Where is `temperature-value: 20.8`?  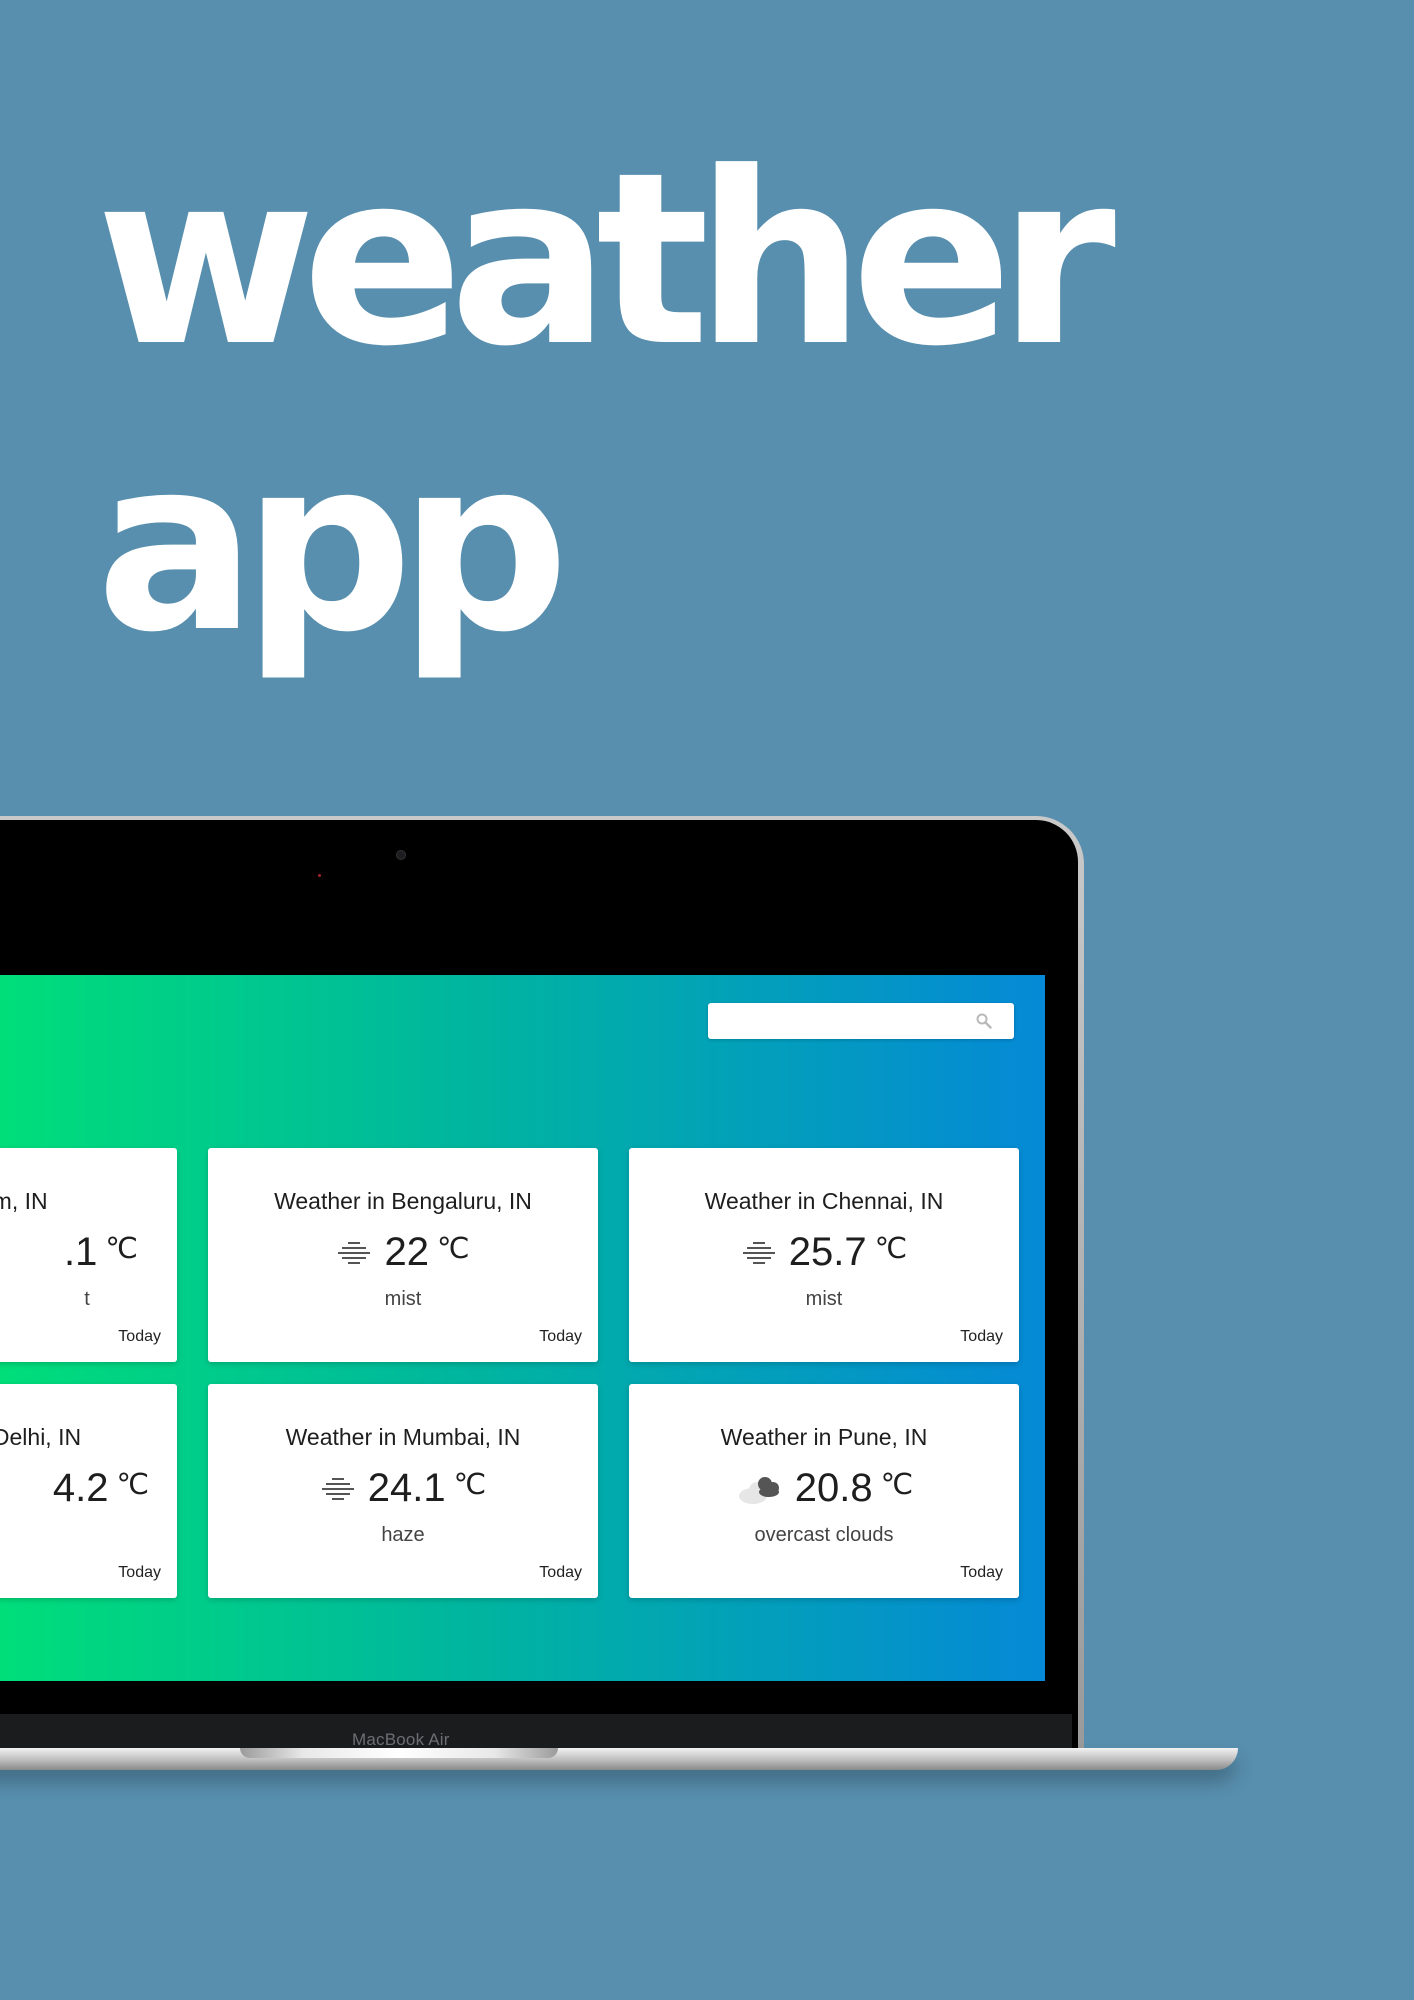 temperature-value: 20.8 is located at coordinates (833, 1488).